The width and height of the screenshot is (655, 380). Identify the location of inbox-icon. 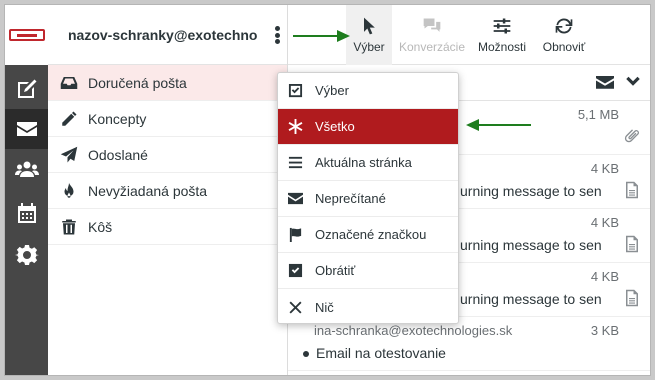
(69, 82).